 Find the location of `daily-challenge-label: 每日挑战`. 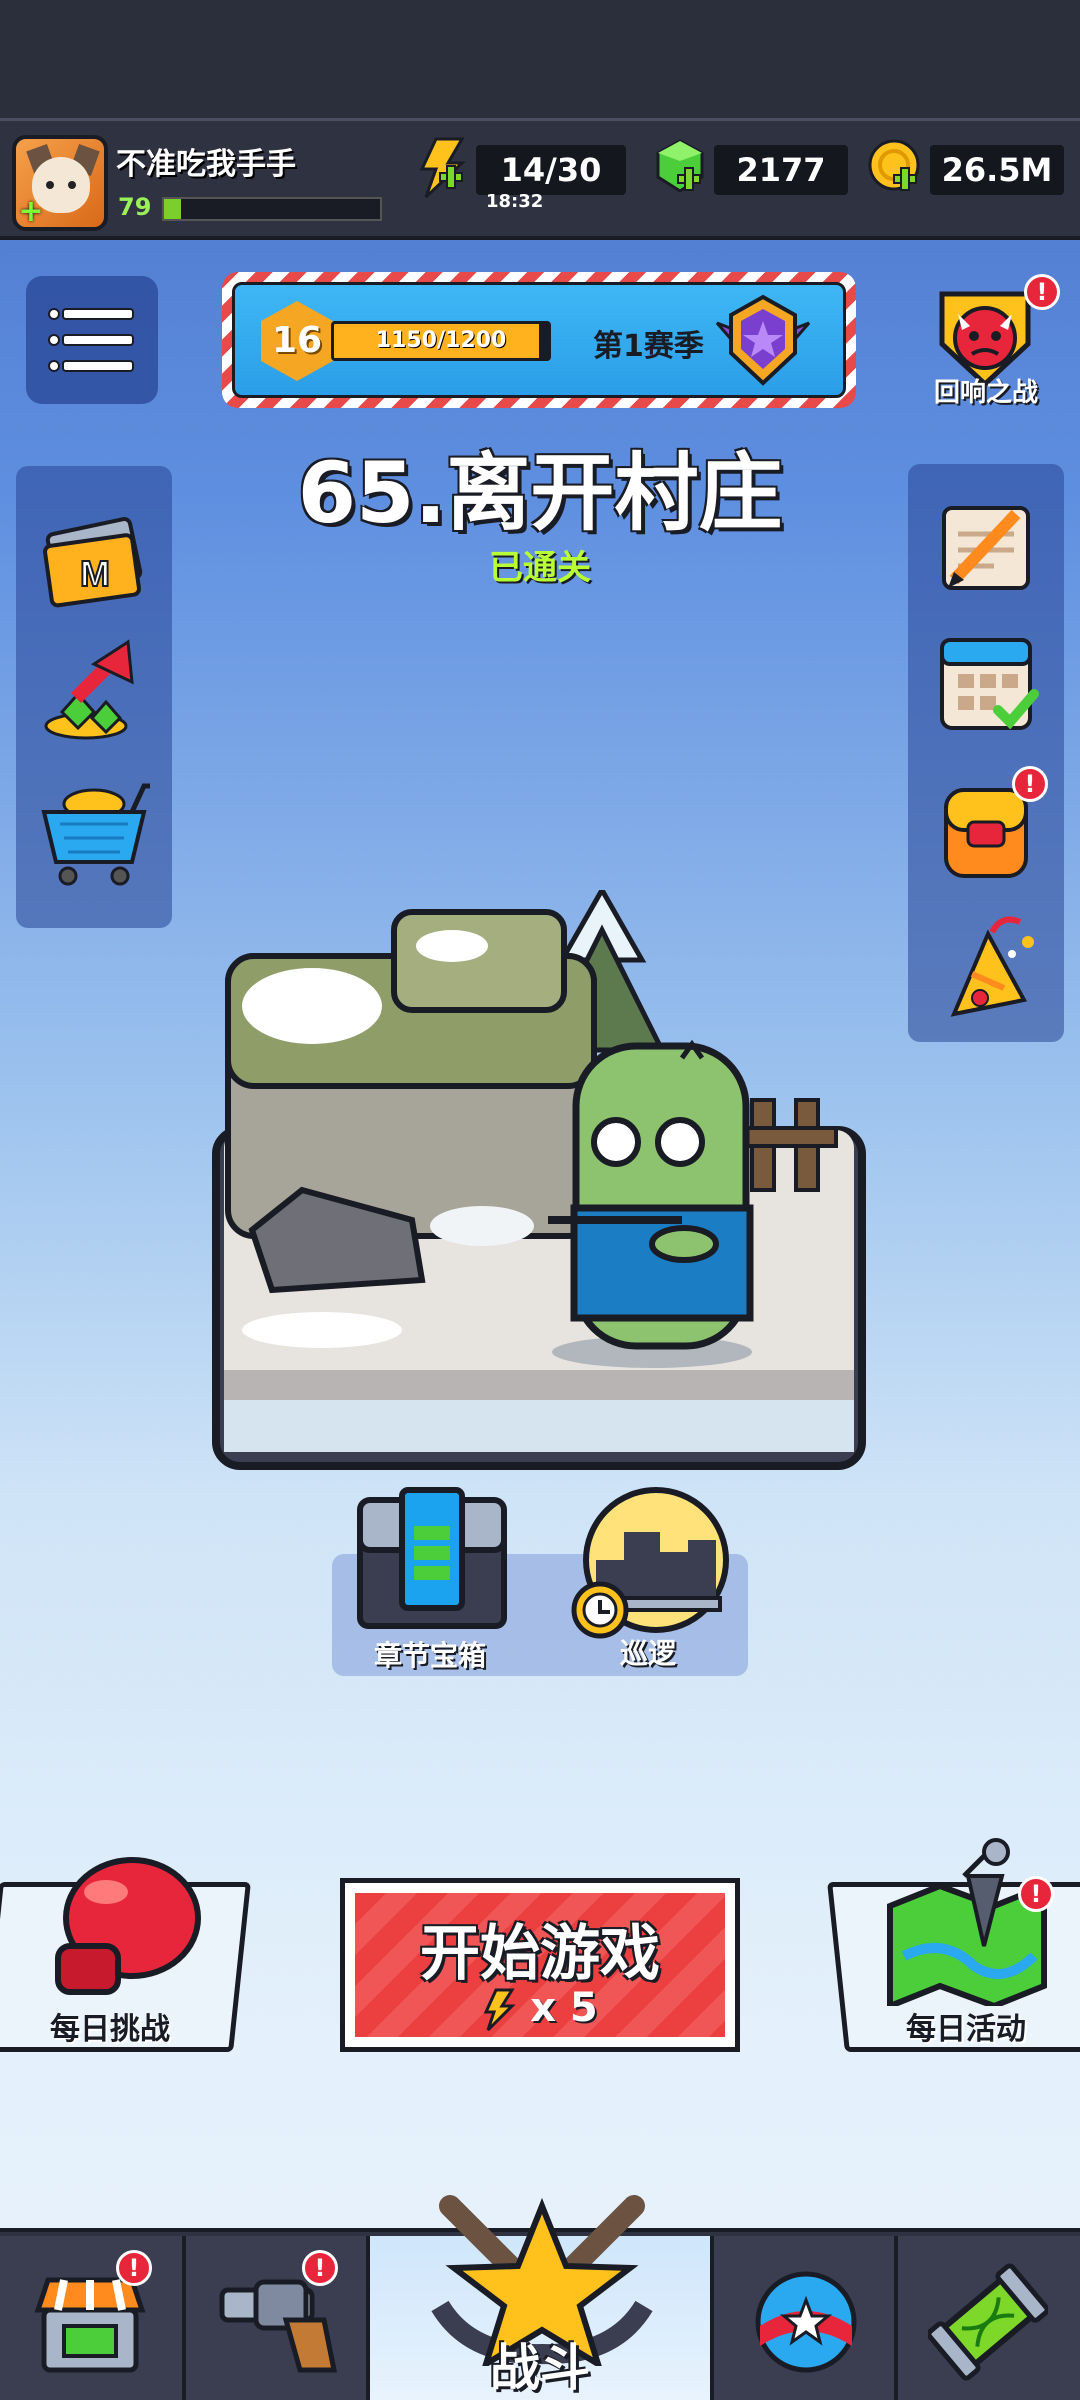

daily-challenge-label: 每日挑战 is located at coordinates (110, 2029).